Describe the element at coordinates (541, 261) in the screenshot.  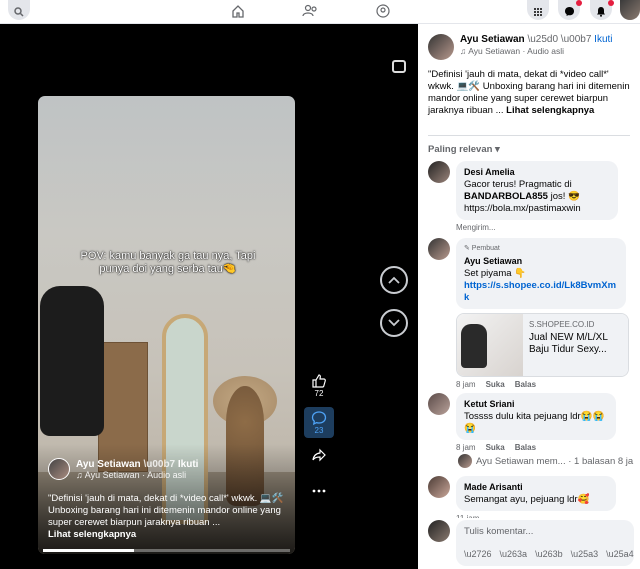
I see `commenter-name: Ayu Setiawan` at that location.